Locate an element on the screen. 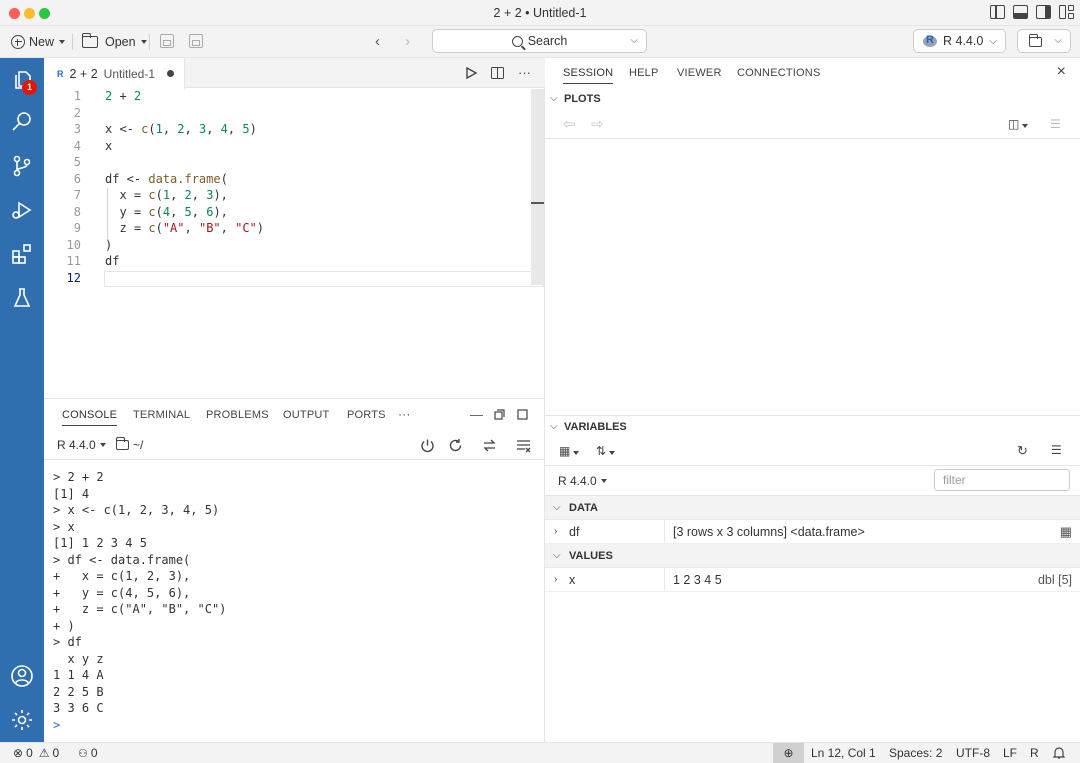 This screenshot has height=763, width=1080. variables-toolbar: ▦ ⇅ ↻ ☰ is located at coordinates (812, 452).